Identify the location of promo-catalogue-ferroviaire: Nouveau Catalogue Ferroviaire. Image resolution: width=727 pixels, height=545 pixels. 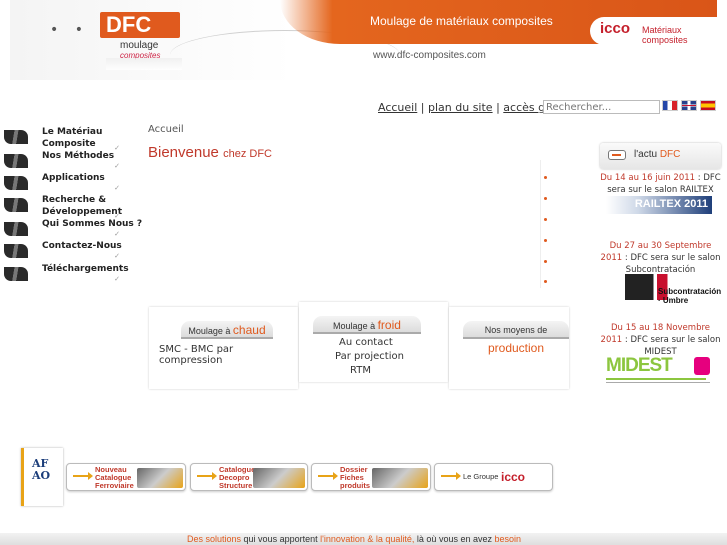
(126, 477).